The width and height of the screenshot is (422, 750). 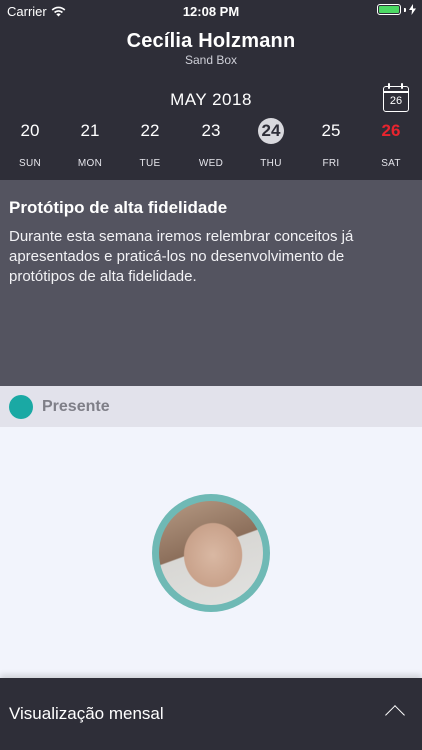 I want to click on day-sun: 20 SUN, so click(x=30, y=143).